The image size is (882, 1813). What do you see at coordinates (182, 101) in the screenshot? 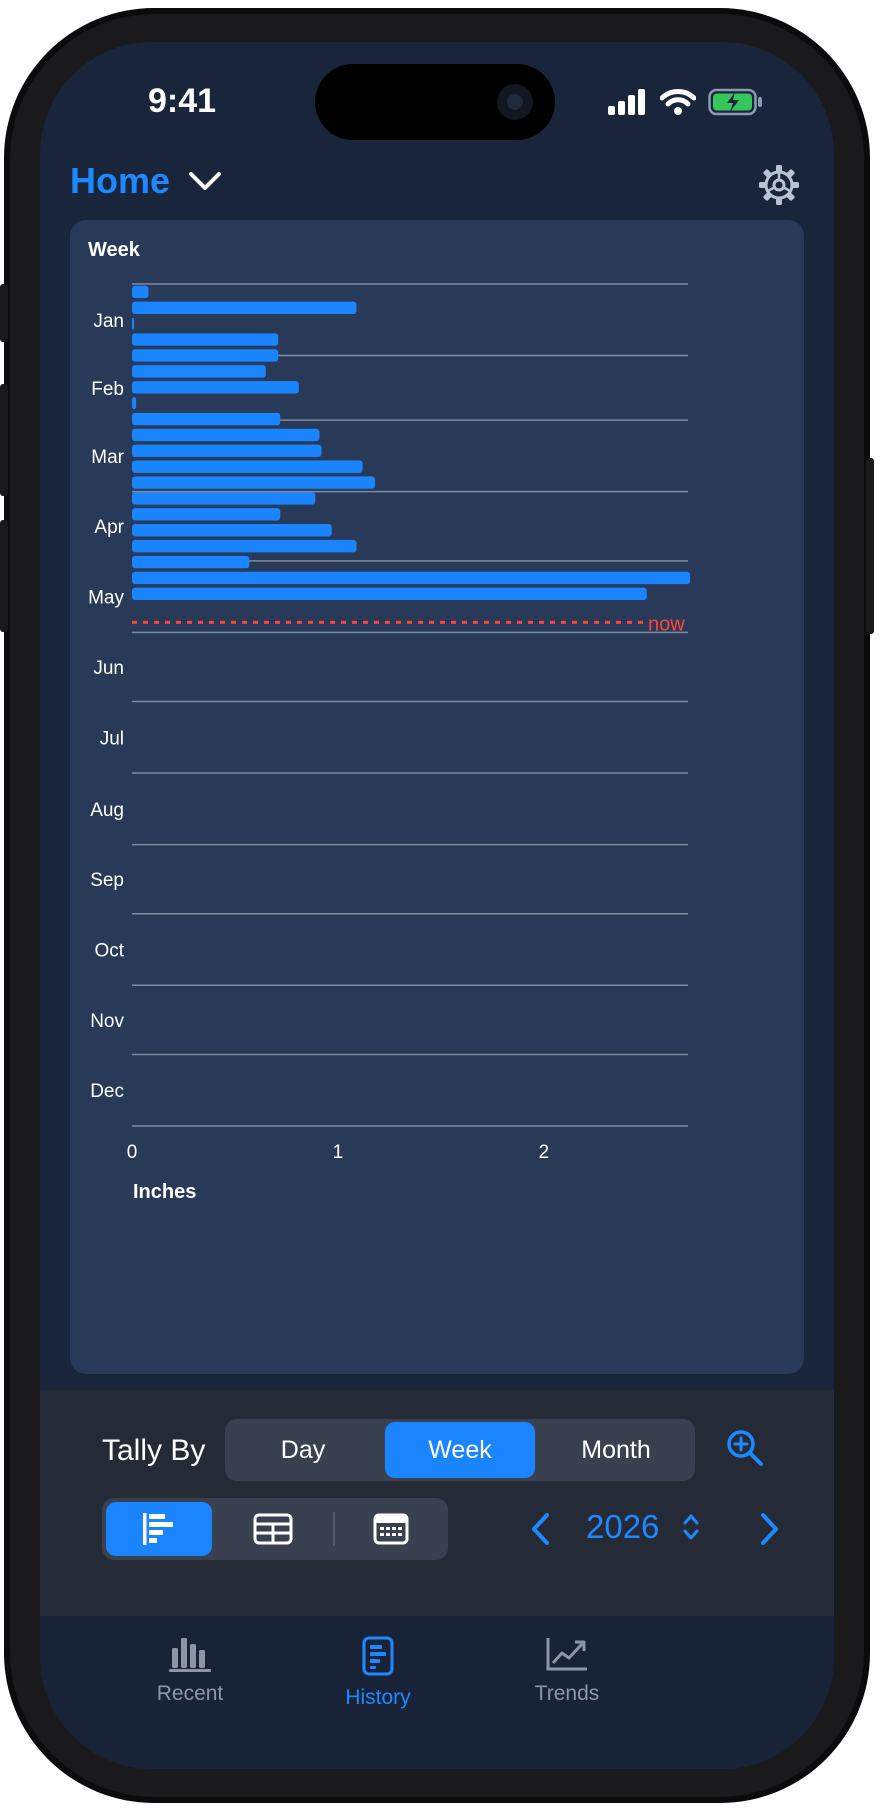
I see `status-time: 9:41` at bounding box center [182, 101].